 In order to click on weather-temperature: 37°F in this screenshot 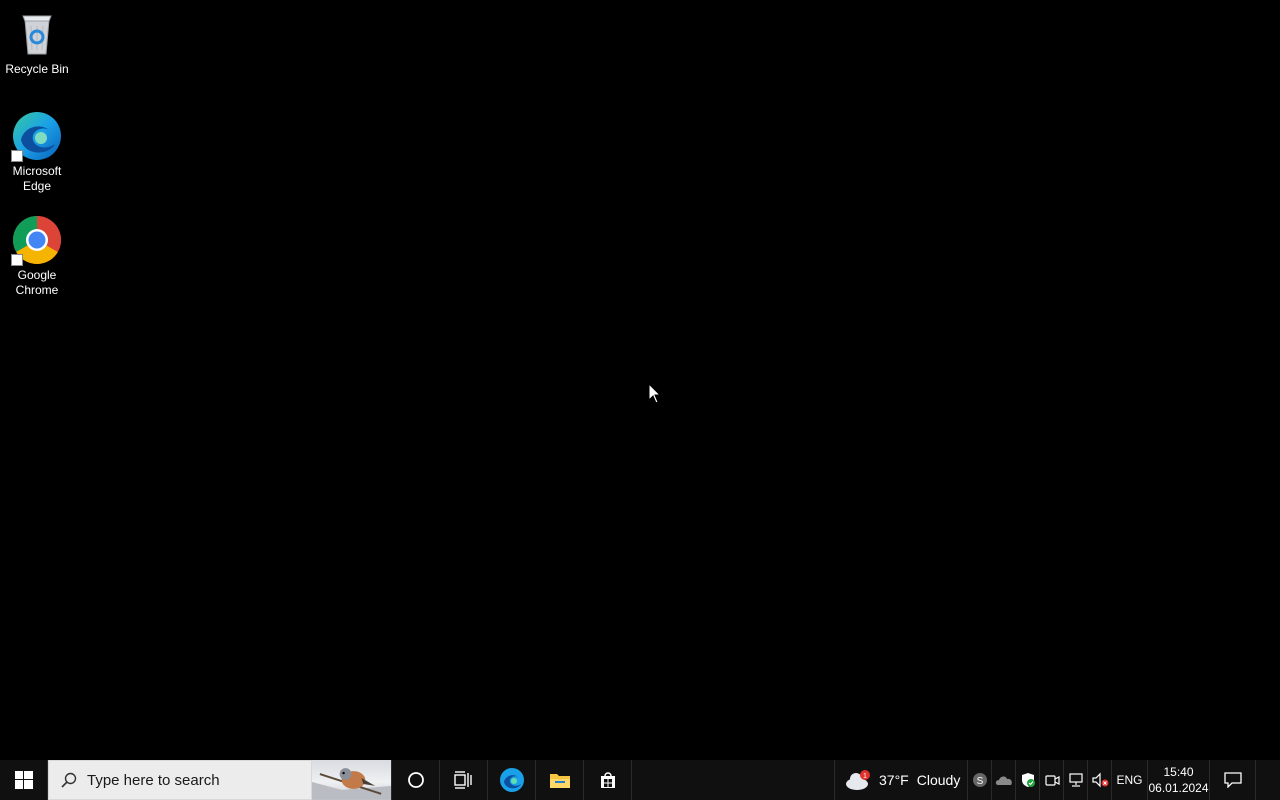, I will do `click(894, 780)`.